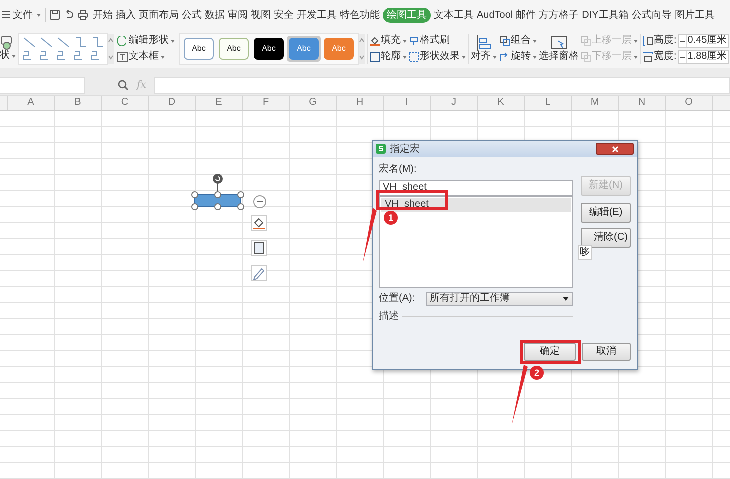  I want to click on width-field: 1.88厘米, so click(704, 57).